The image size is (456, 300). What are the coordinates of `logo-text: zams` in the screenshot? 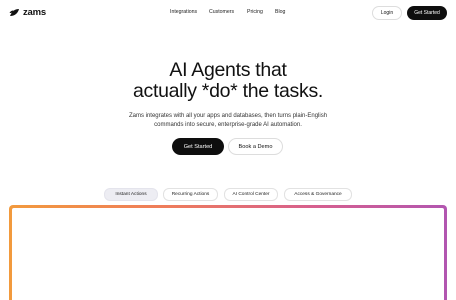 It's located at (34, 12).